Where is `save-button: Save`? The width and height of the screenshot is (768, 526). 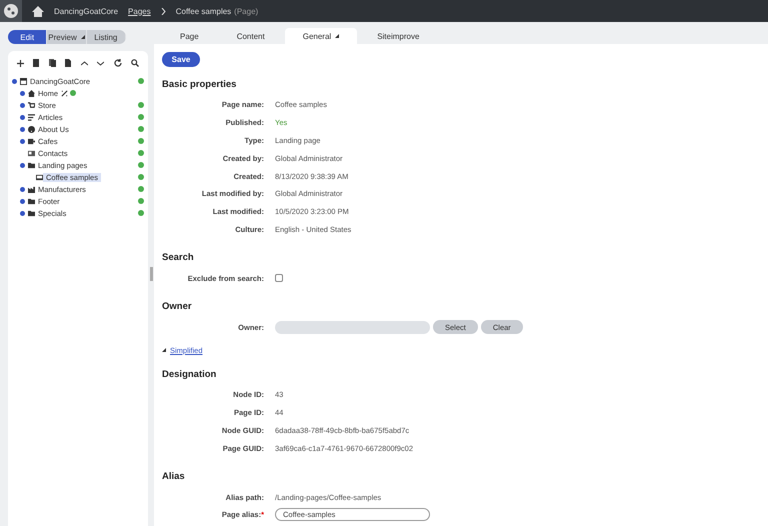
save-button: Save is located at coordinates (181, 59).